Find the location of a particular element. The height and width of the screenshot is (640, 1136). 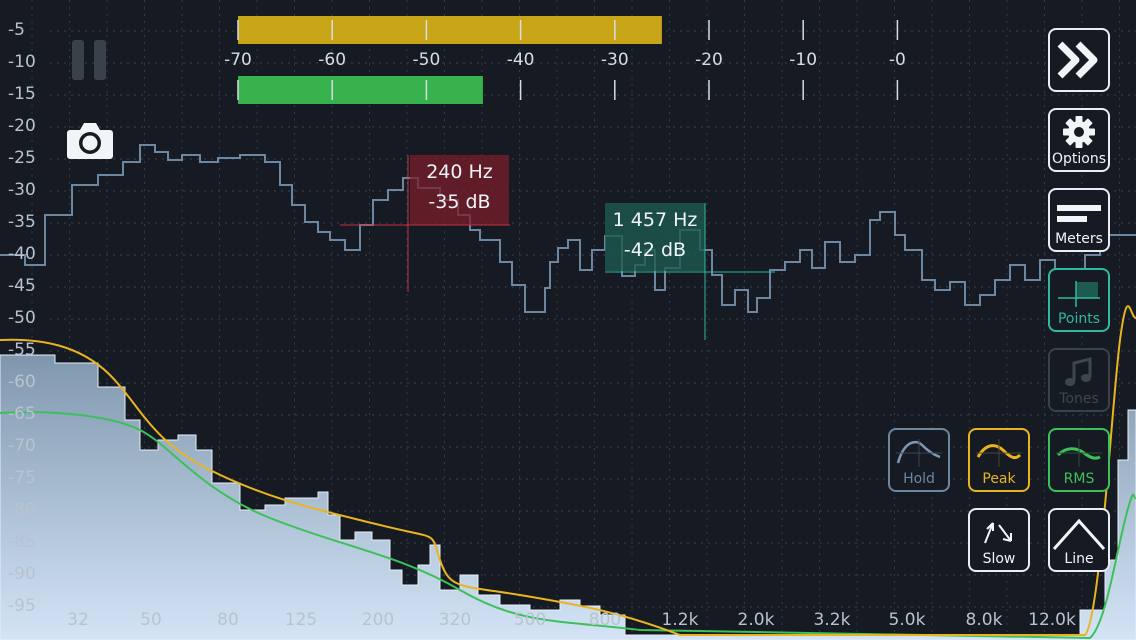

fast-forward-icon is located at coordinates (1077, 60).